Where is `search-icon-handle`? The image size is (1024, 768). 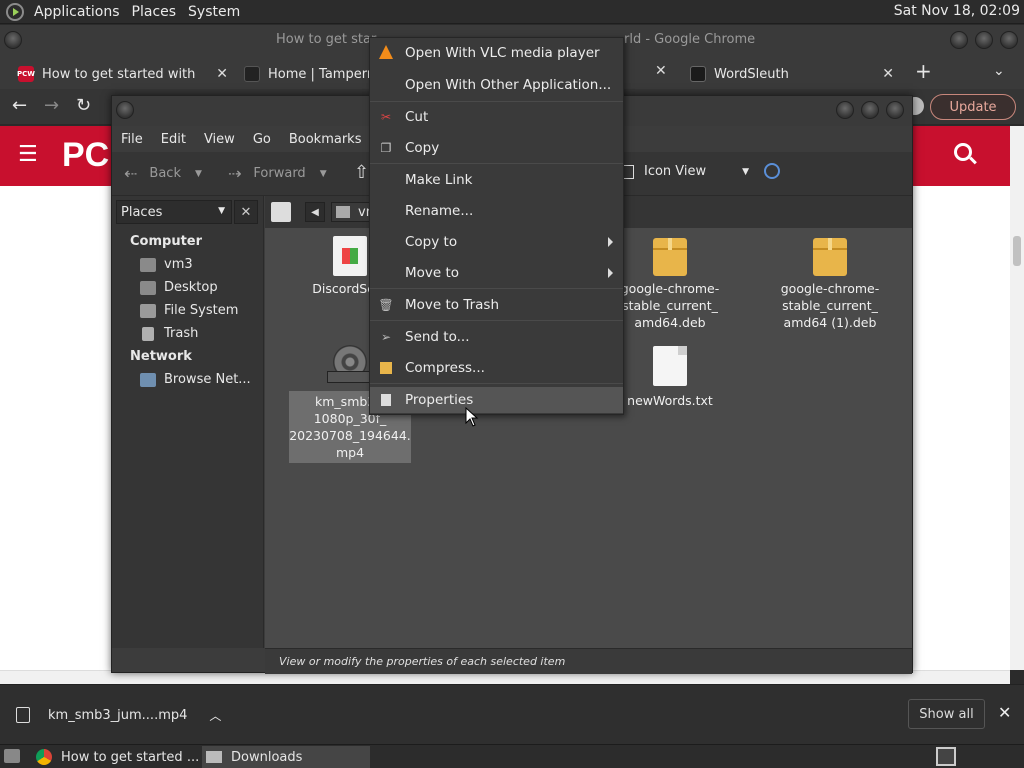
search-icon-handle is located at coordinates (973, 160).